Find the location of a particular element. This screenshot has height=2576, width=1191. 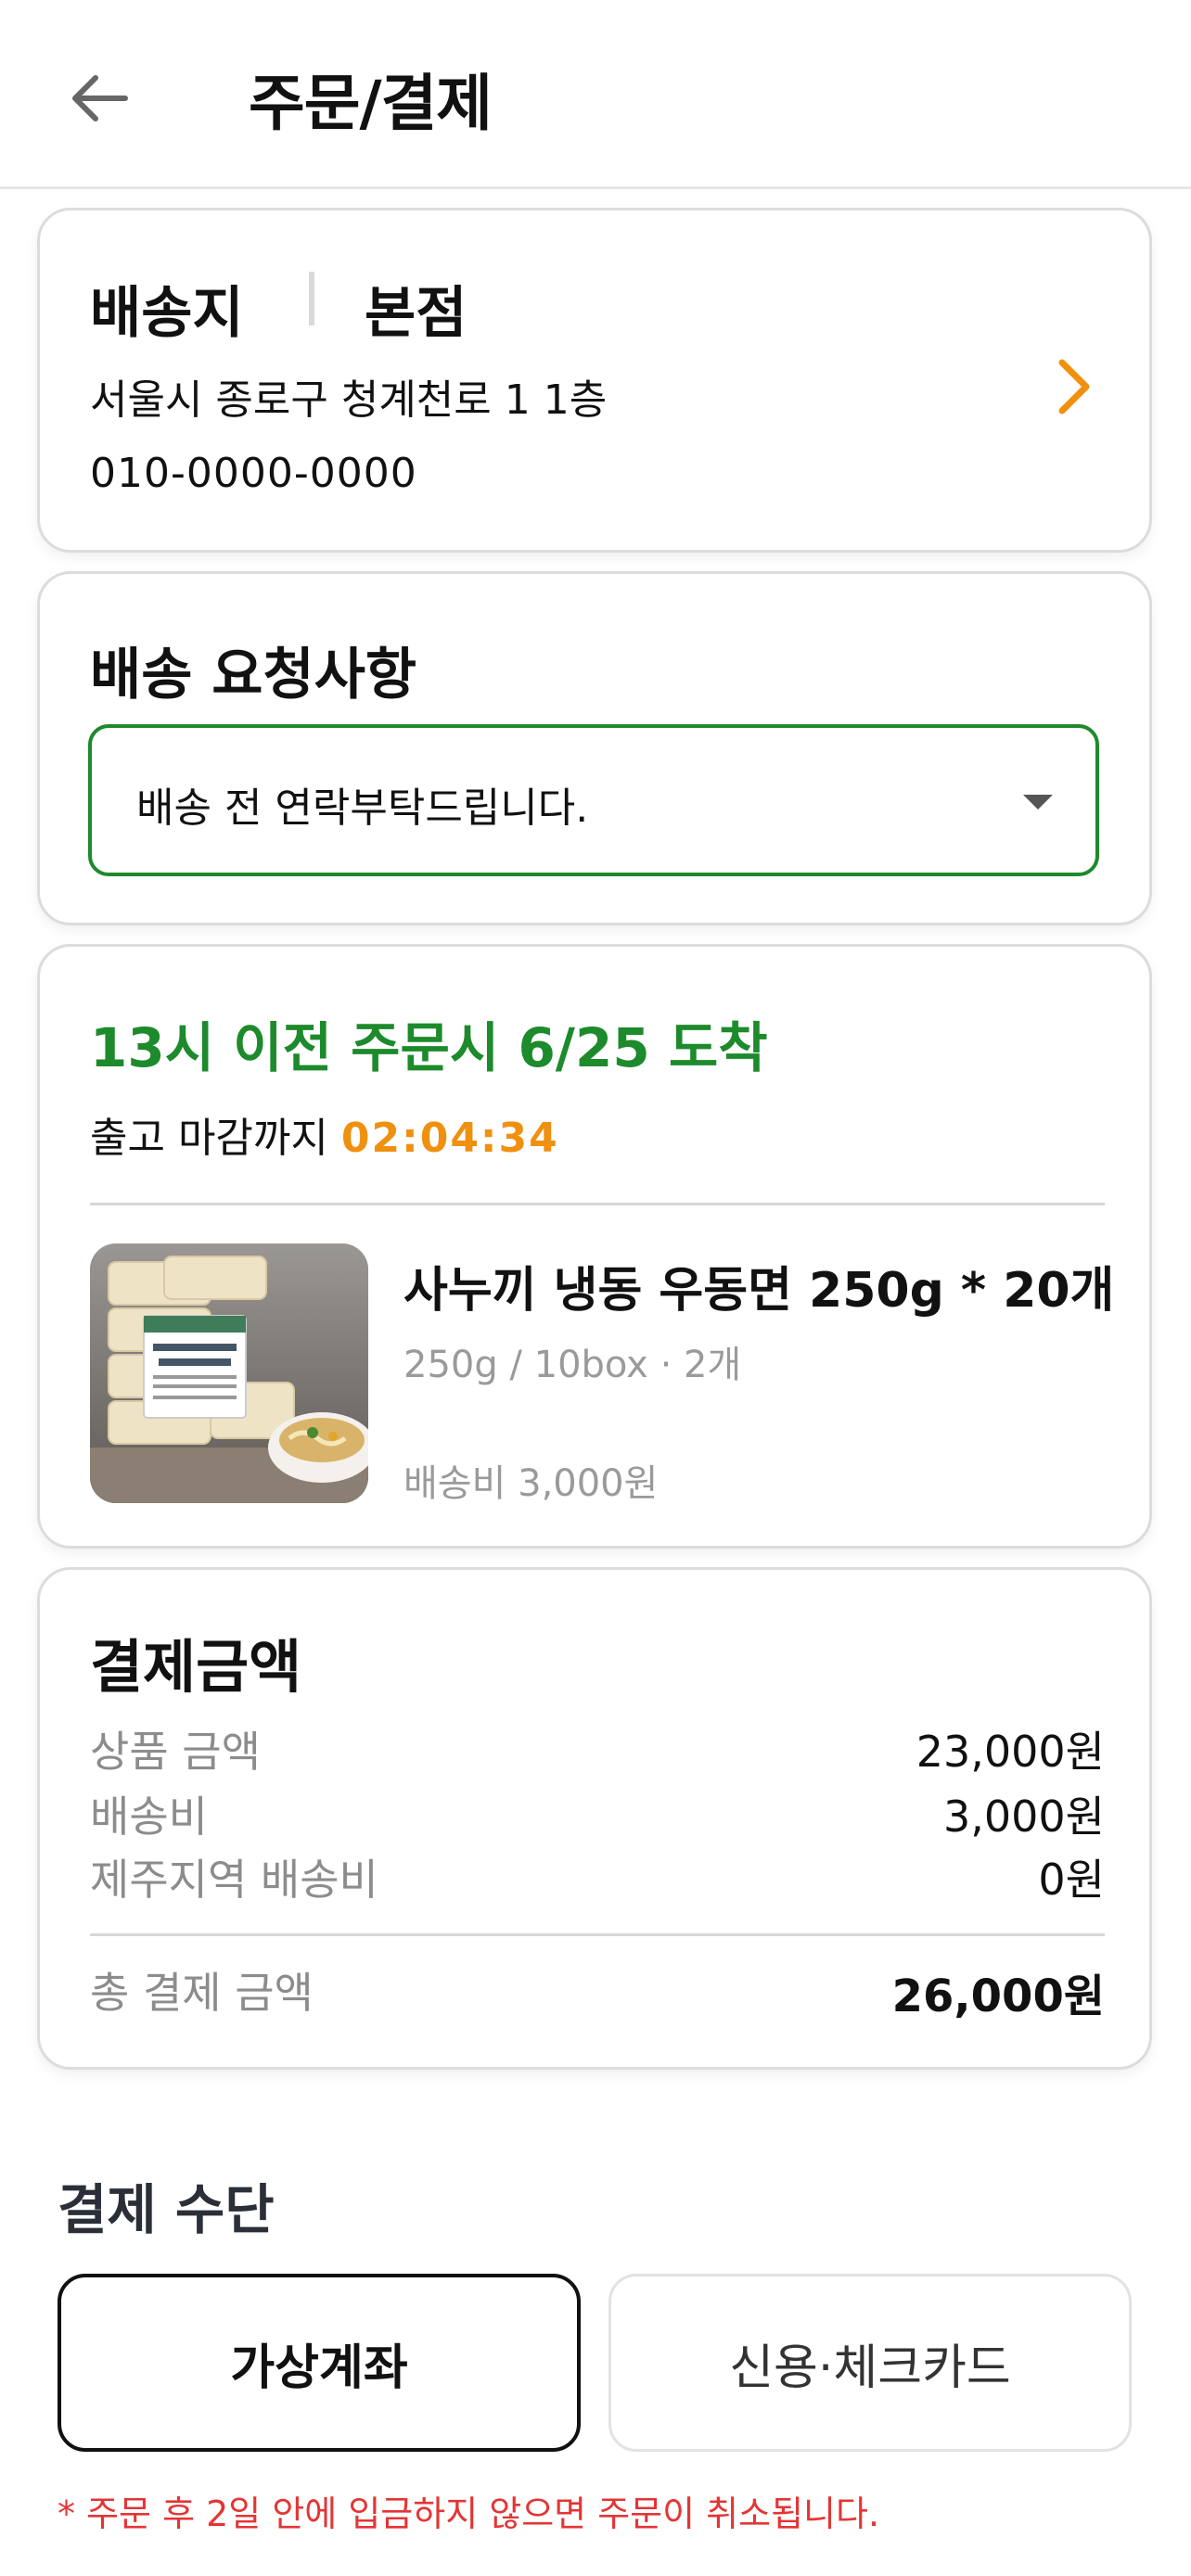

delivery-request-card: 배송 요청사항 배송 전 연락부탁드립니다. is located at coordinates (594, 748).